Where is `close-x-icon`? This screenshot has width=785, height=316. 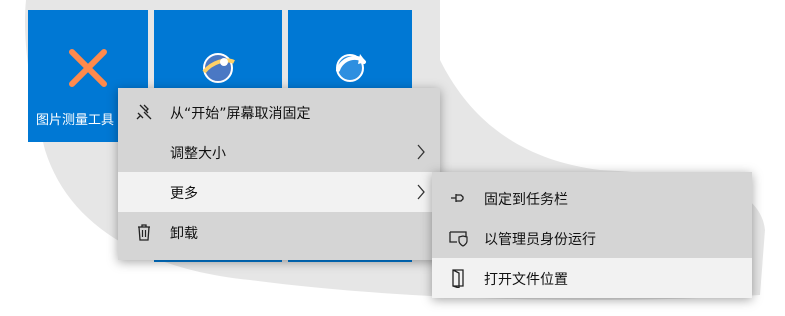
close-x-icon is located at coordinates (88, 68).